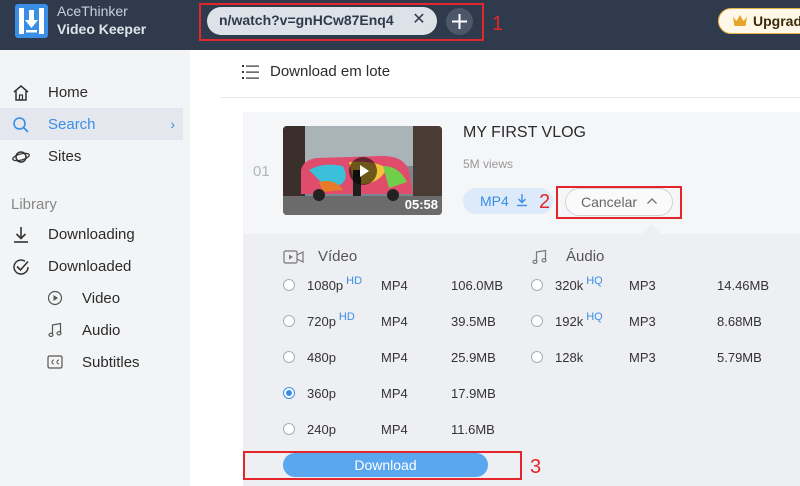 Image resolution: width=800 pixels, height=486 pixels. I want to click on option-size: 14.46MB, so click(743, 285).